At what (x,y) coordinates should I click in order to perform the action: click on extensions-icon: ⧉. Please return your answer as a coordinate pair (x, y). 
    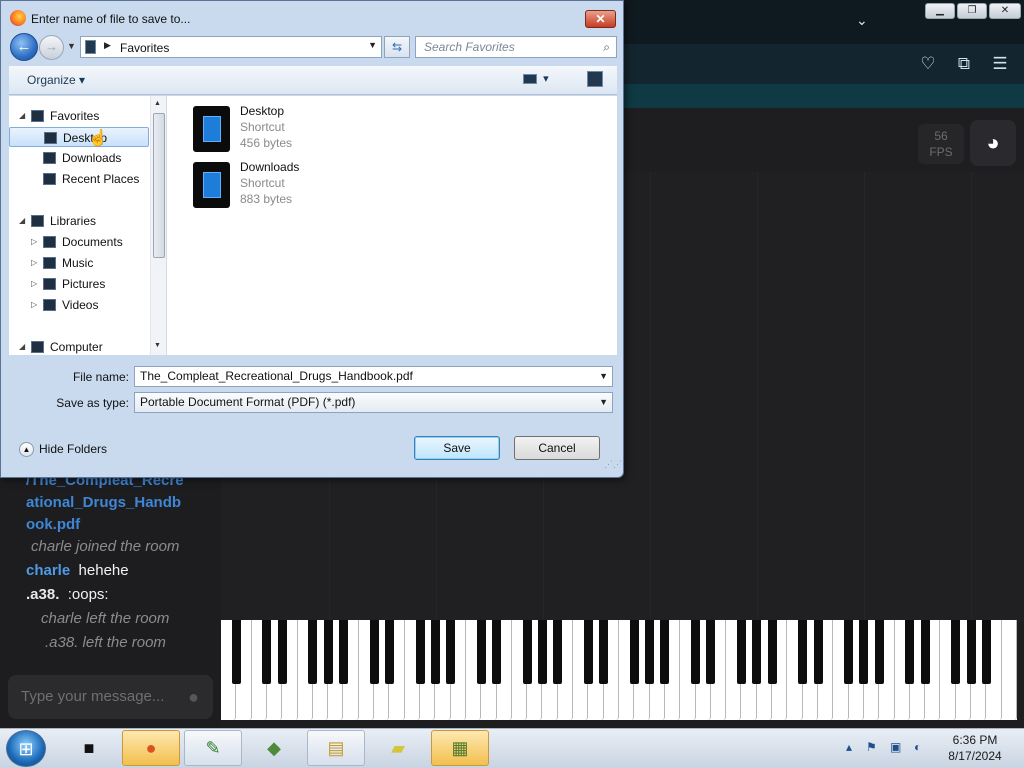
    Looking at the image, I should click on (964, 64).